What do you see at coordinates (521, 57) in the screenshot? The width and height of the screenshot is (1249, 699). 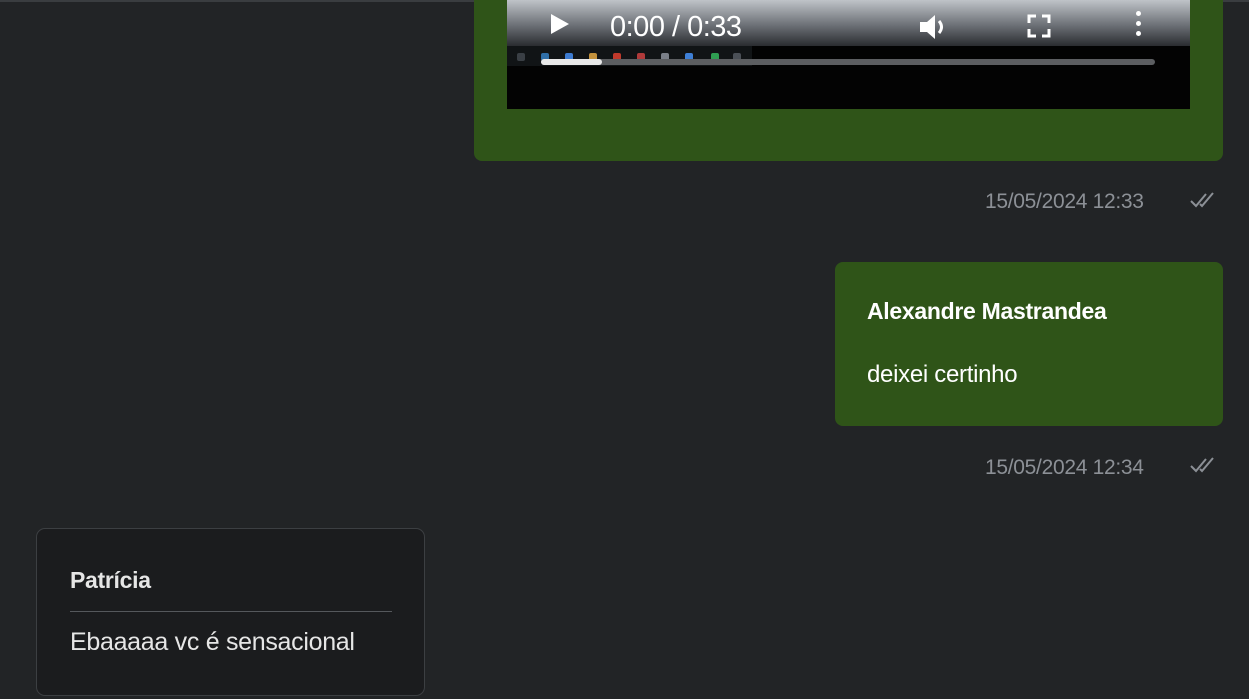 I see `thumbnail-dot` at bounding box center [521, 57].